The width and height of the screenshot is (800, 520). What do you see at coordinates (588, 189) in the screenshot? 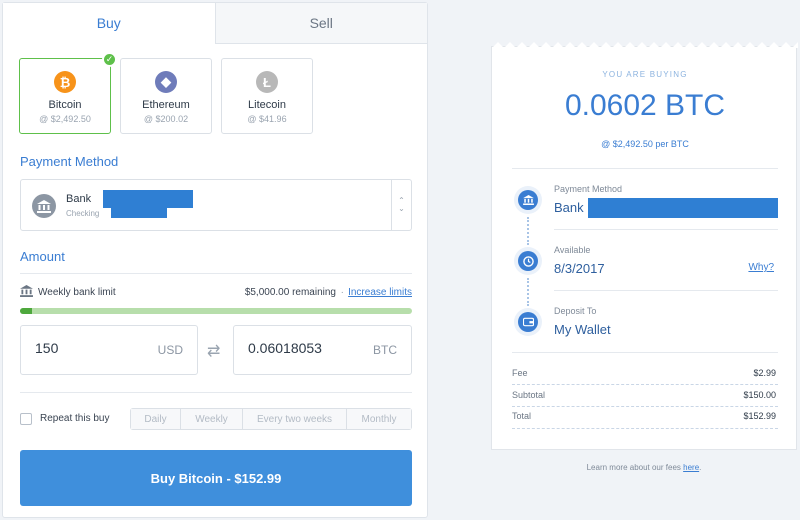
I see `receipt-payment-label: Payment Method` at bounding box center [588, 189].